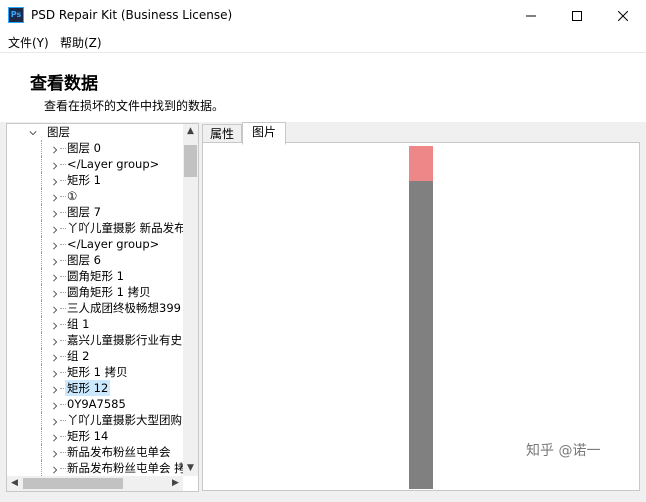 The image size is (646, 502). I want to click on tree-item: 三人成团终极畅想399, so click(95, 308).